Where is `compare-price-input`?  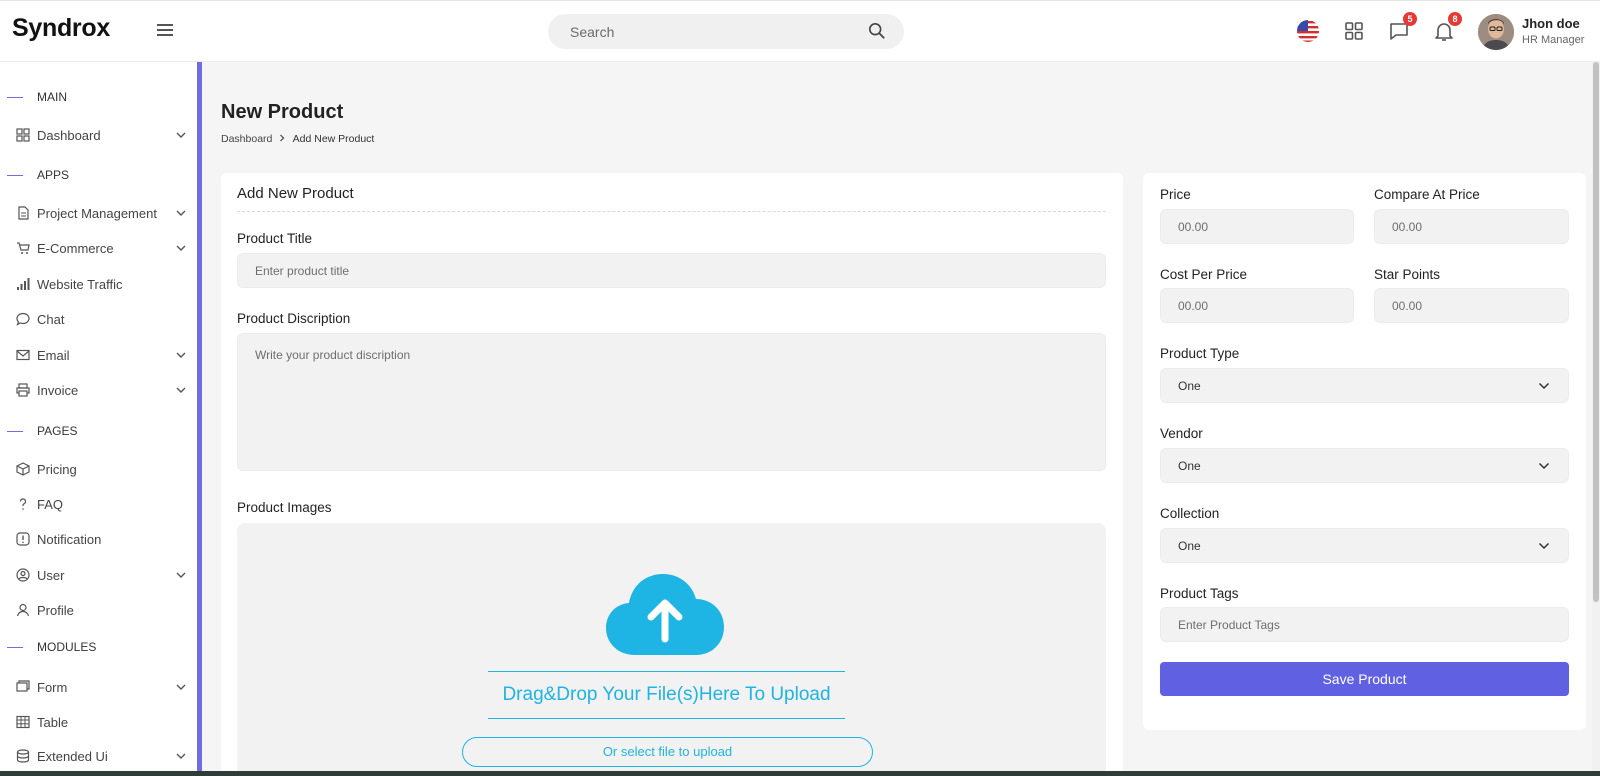 compare-price-input is located at coordinates (1471, 226).